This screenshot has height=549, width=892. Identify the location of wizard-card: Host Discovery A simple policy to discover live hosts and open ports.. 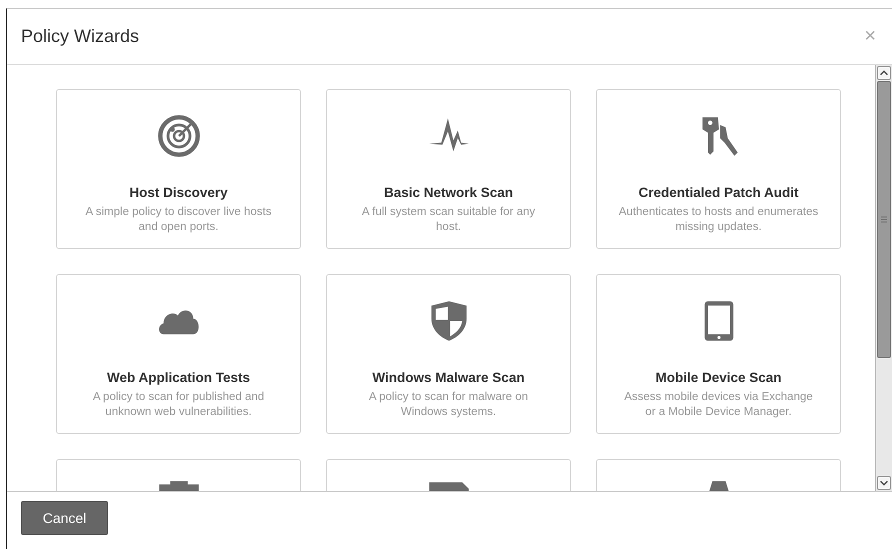
(178, 169).